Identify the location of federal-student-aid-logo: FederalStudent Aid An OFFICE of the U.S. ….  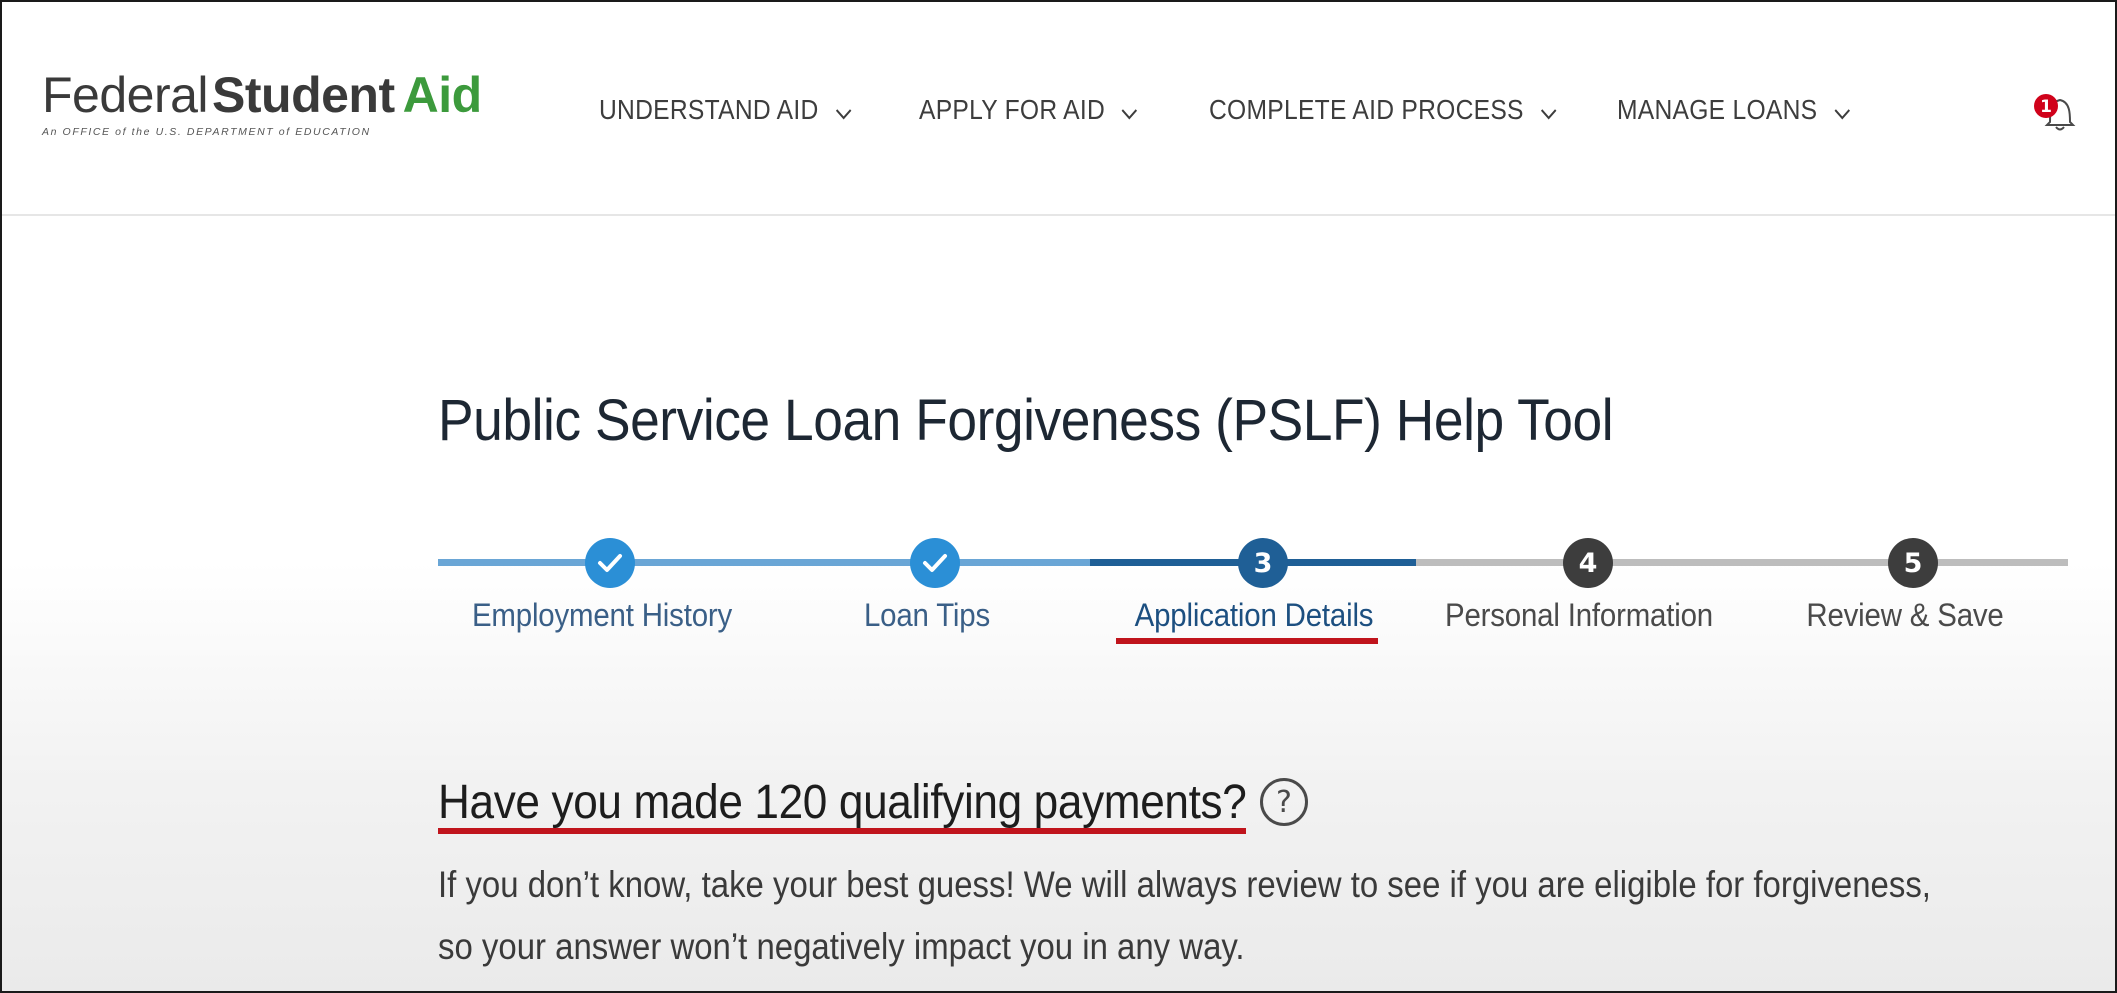
(262, 104).